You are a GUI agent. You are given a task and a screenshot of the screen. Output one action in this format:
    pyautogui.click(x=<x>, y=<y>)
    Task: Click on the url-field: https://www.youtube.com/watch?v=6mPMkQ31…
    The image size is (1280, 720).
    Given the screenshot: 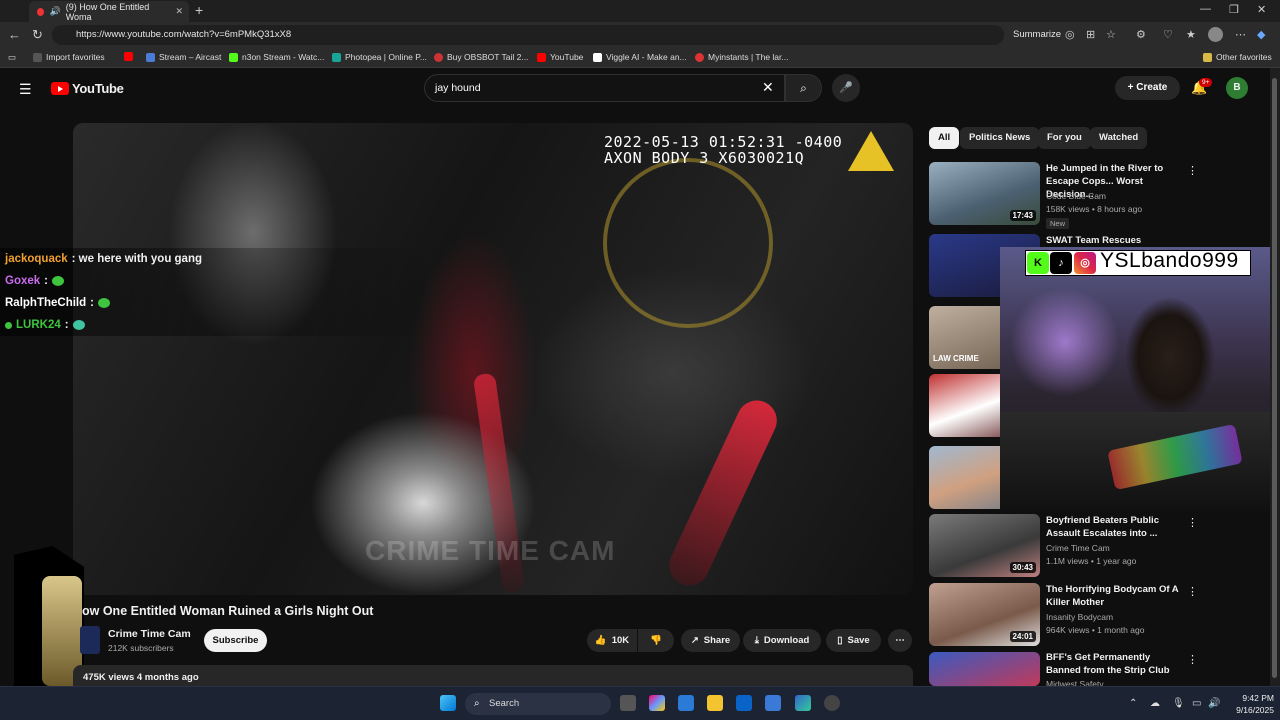 What is the action you would take?
    pyautogui.click(x=528, y=35)
    